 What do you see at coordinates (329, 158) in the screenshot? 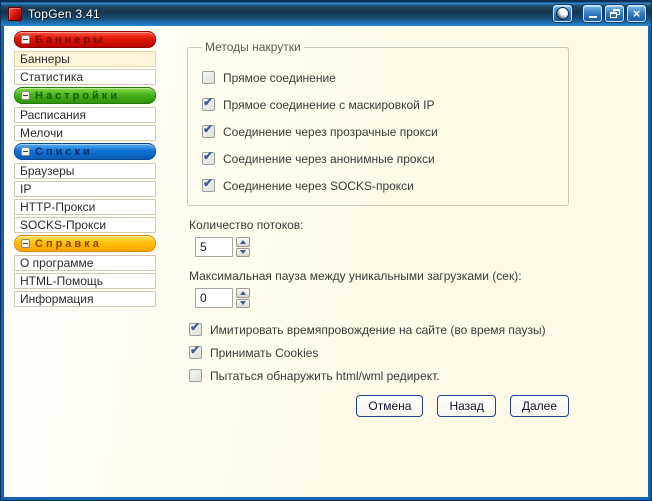
I see `checkbox-label: Соединение через анонимные прокси` at bounding box center [329, 158].